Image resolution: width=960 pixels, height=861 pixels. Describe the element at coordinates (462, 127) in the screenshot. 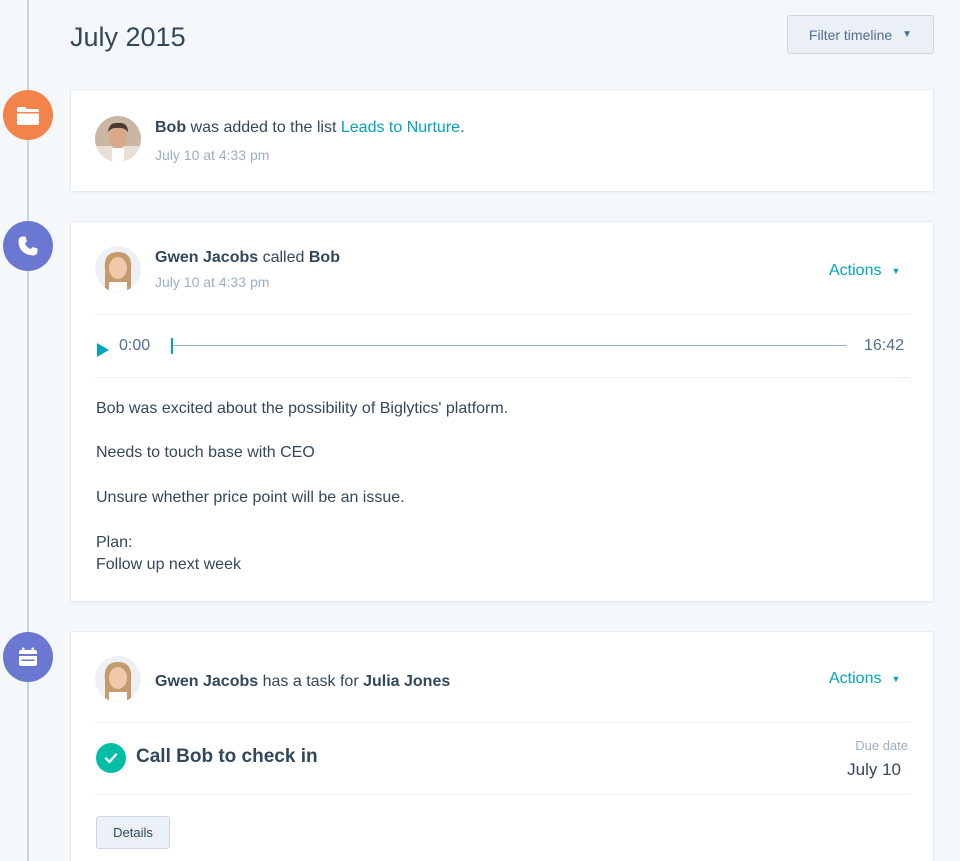

I see `event-suffix: .` at that location.